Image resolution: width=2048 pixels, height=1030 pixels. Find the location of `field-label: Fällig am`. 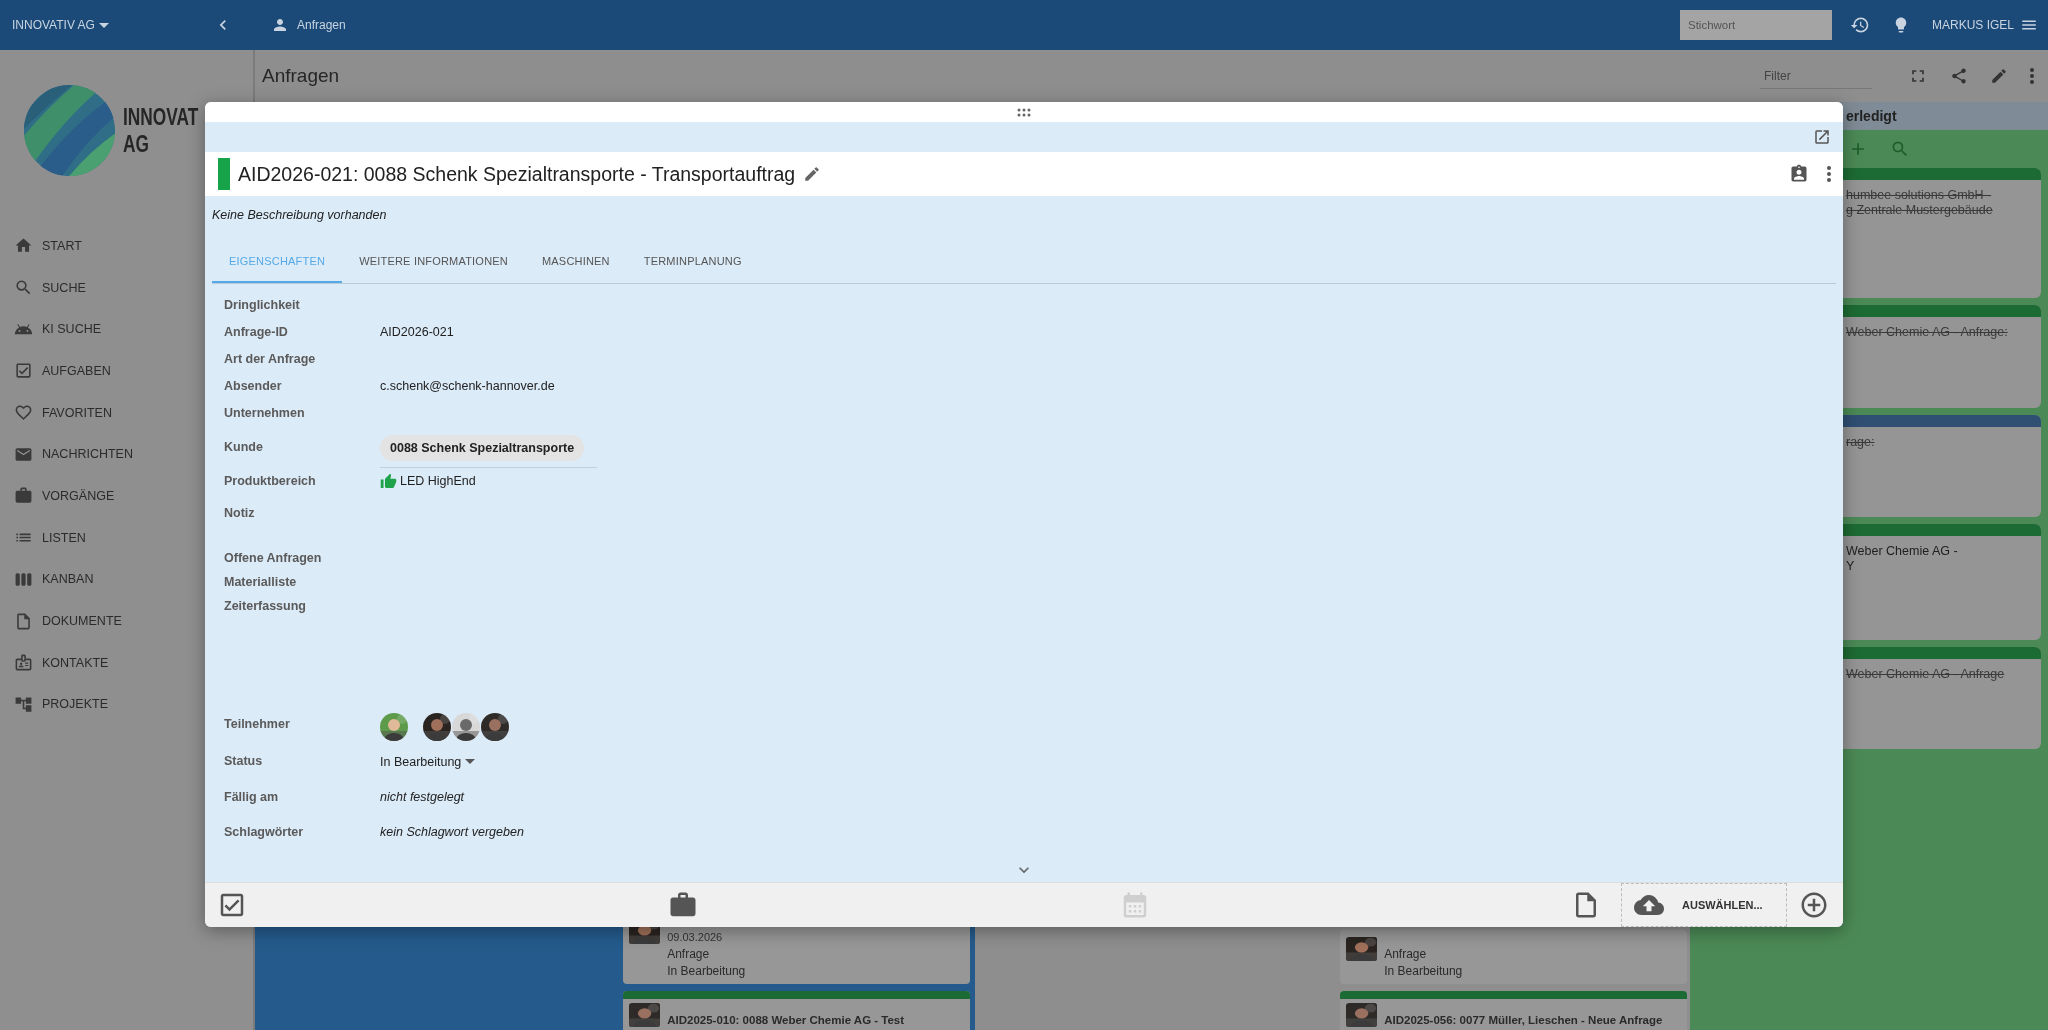

field-label: Fällig am is located at coordinates (252, 797).